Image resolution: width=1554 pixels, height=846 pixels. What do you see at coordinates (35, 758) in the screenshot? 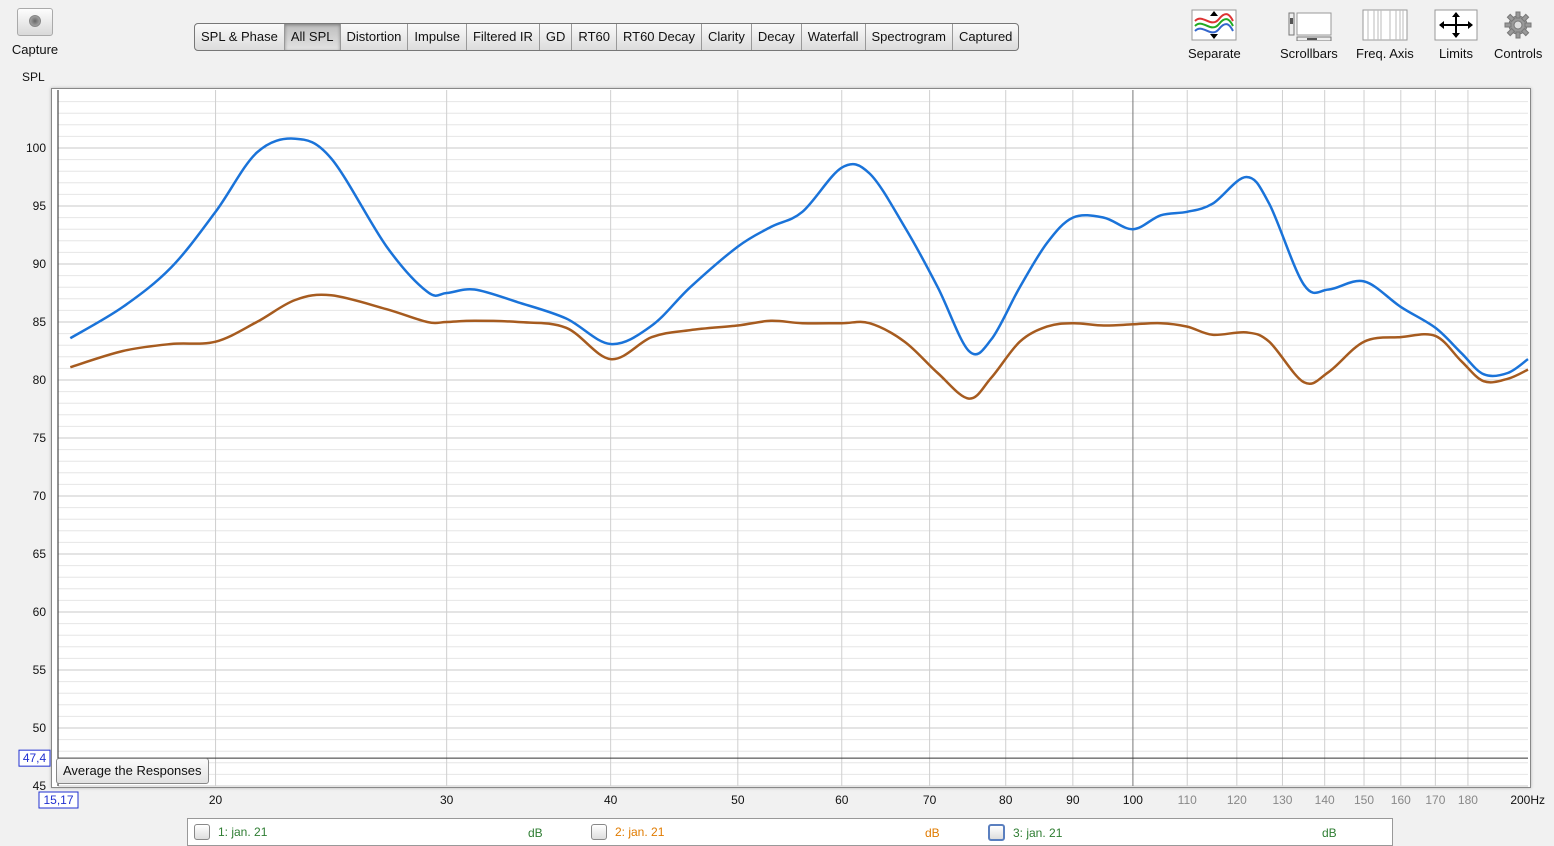
I see `y-readout-value: 47,4` at bounding box center [35, 758].